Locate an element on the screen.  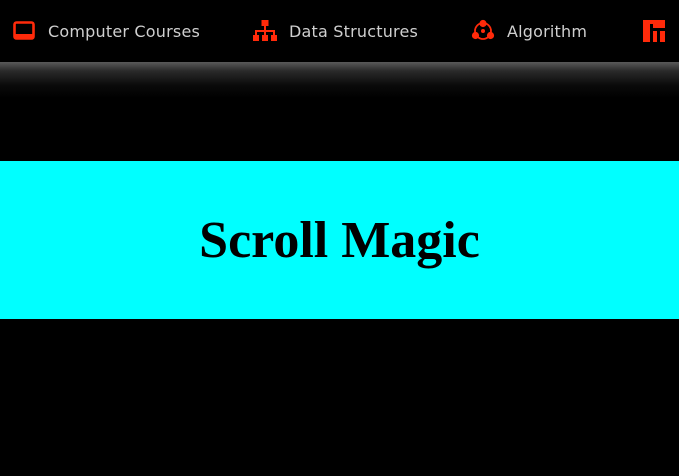
nav-item-label: Computer Courses is located at coordinates (124, 31).